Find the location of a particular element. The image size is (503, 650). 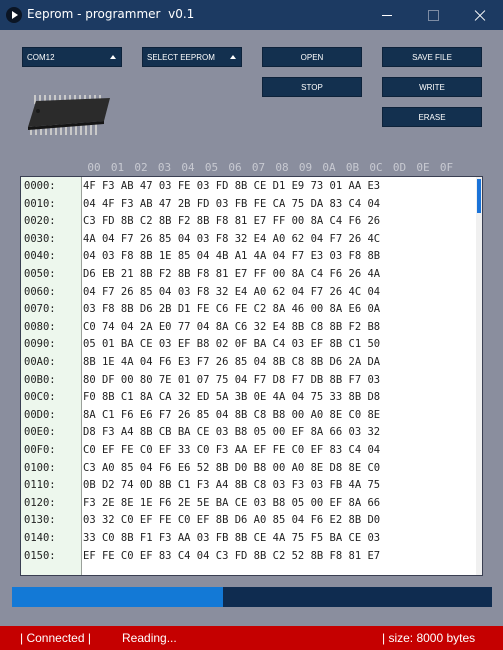

eeprom-select-value: SELECT EEPROM is located at coordinates (181, 57).